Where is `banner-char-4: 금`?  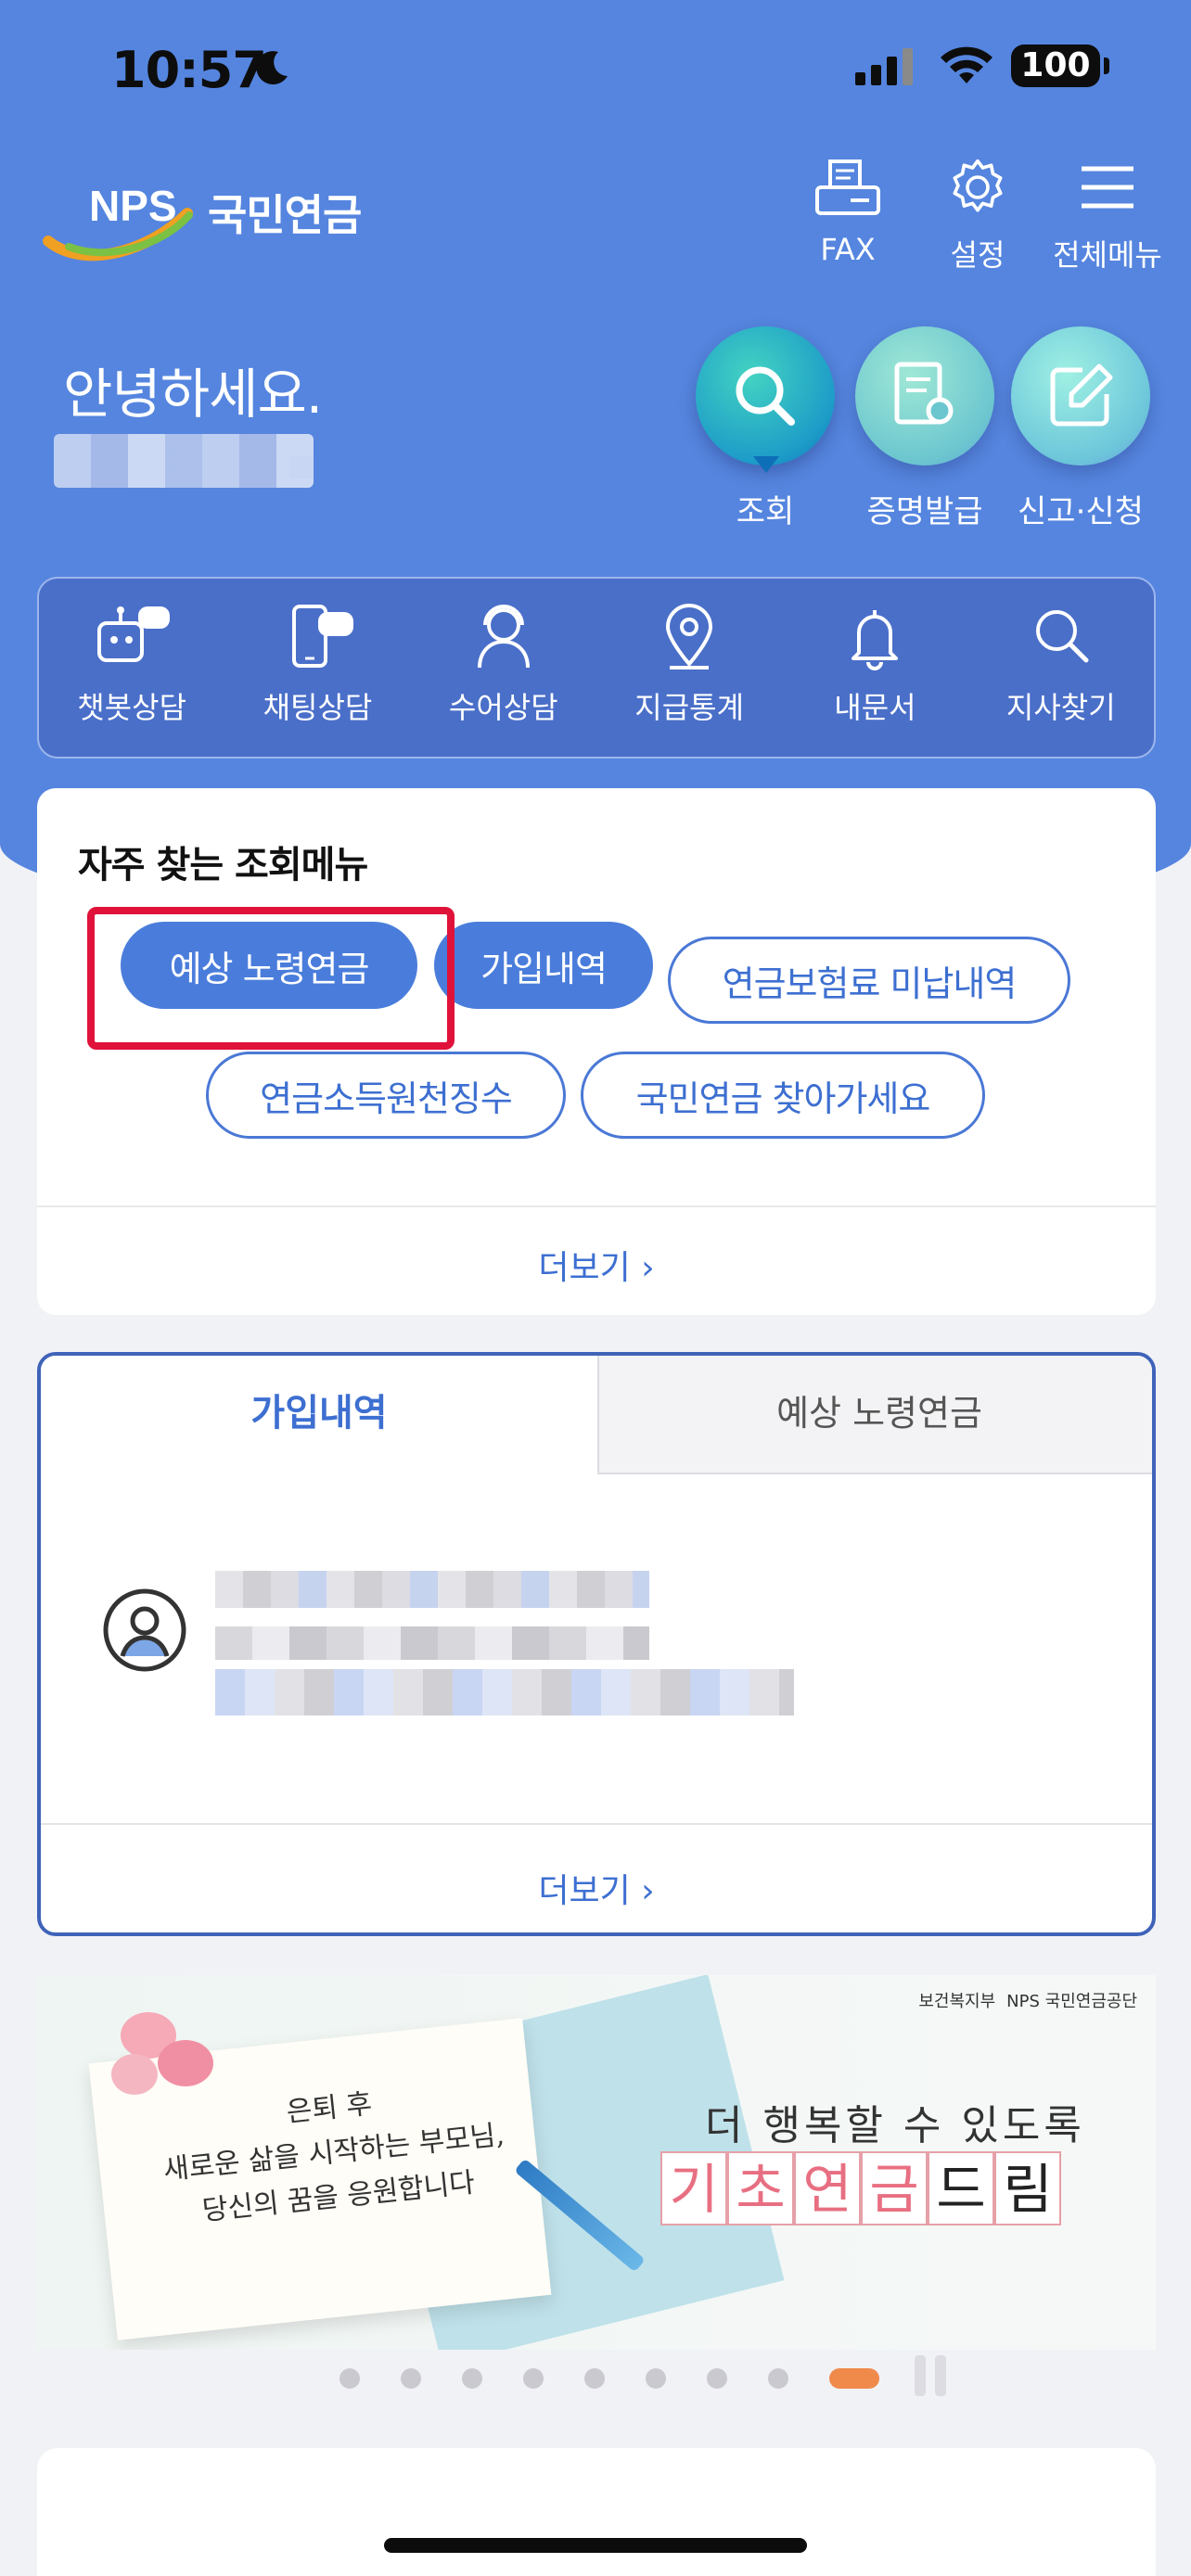 banner-char-4: 금 is located at coordinates (894, 2188).